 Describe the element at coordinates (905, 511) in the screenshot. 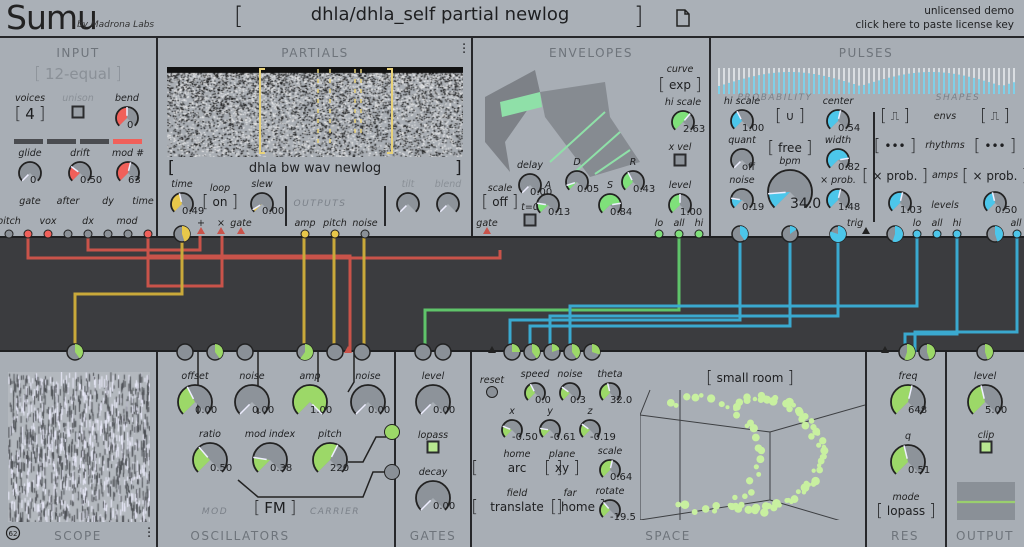

I see `res-mode-selector: lopass` at that location.